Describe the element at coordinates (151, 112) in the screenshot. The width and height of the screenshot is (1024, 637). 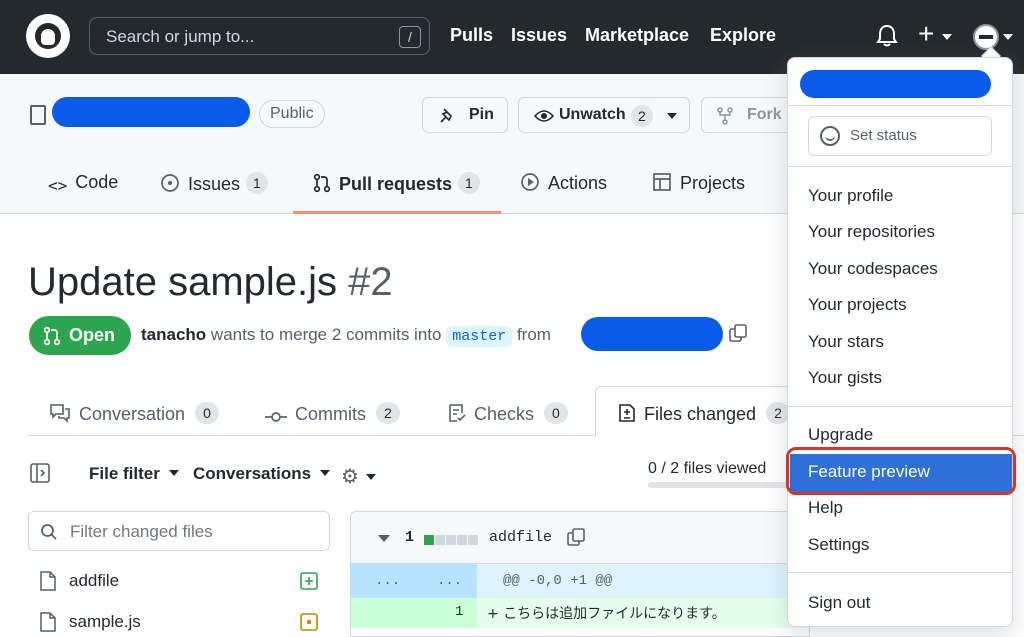
I see `redacted-repo-name` at that location.